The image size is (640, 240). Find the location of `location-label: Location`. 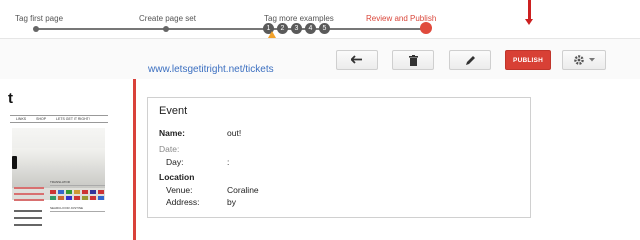

location-label: Location is located at coordinates (177, 177).